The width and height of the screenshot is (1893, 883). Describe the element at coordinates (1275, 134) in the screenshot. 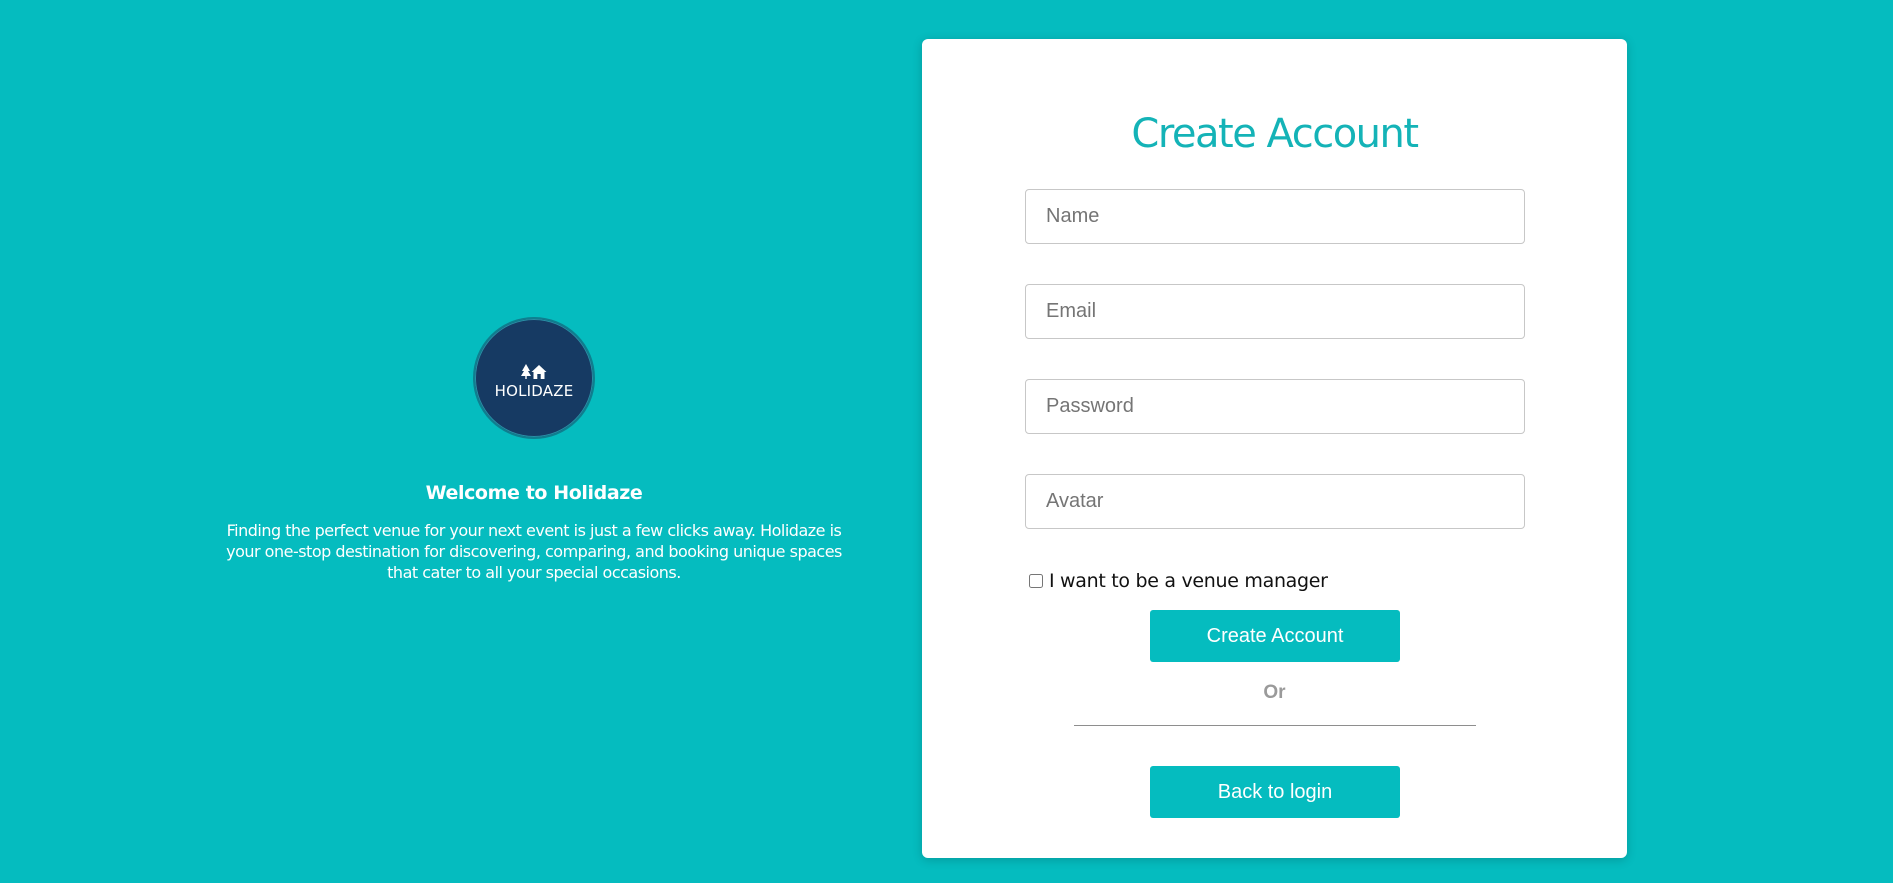

I see `form-title: Create Account` at that location.